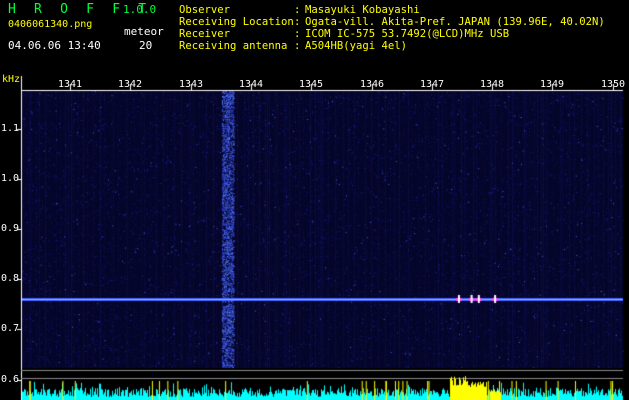 This screenshot has width=629, height=400. What do you see at coordinates (492, 84) in the screenshot?
I see `x-tick-label: 1348` at bounding box center [492, 84].